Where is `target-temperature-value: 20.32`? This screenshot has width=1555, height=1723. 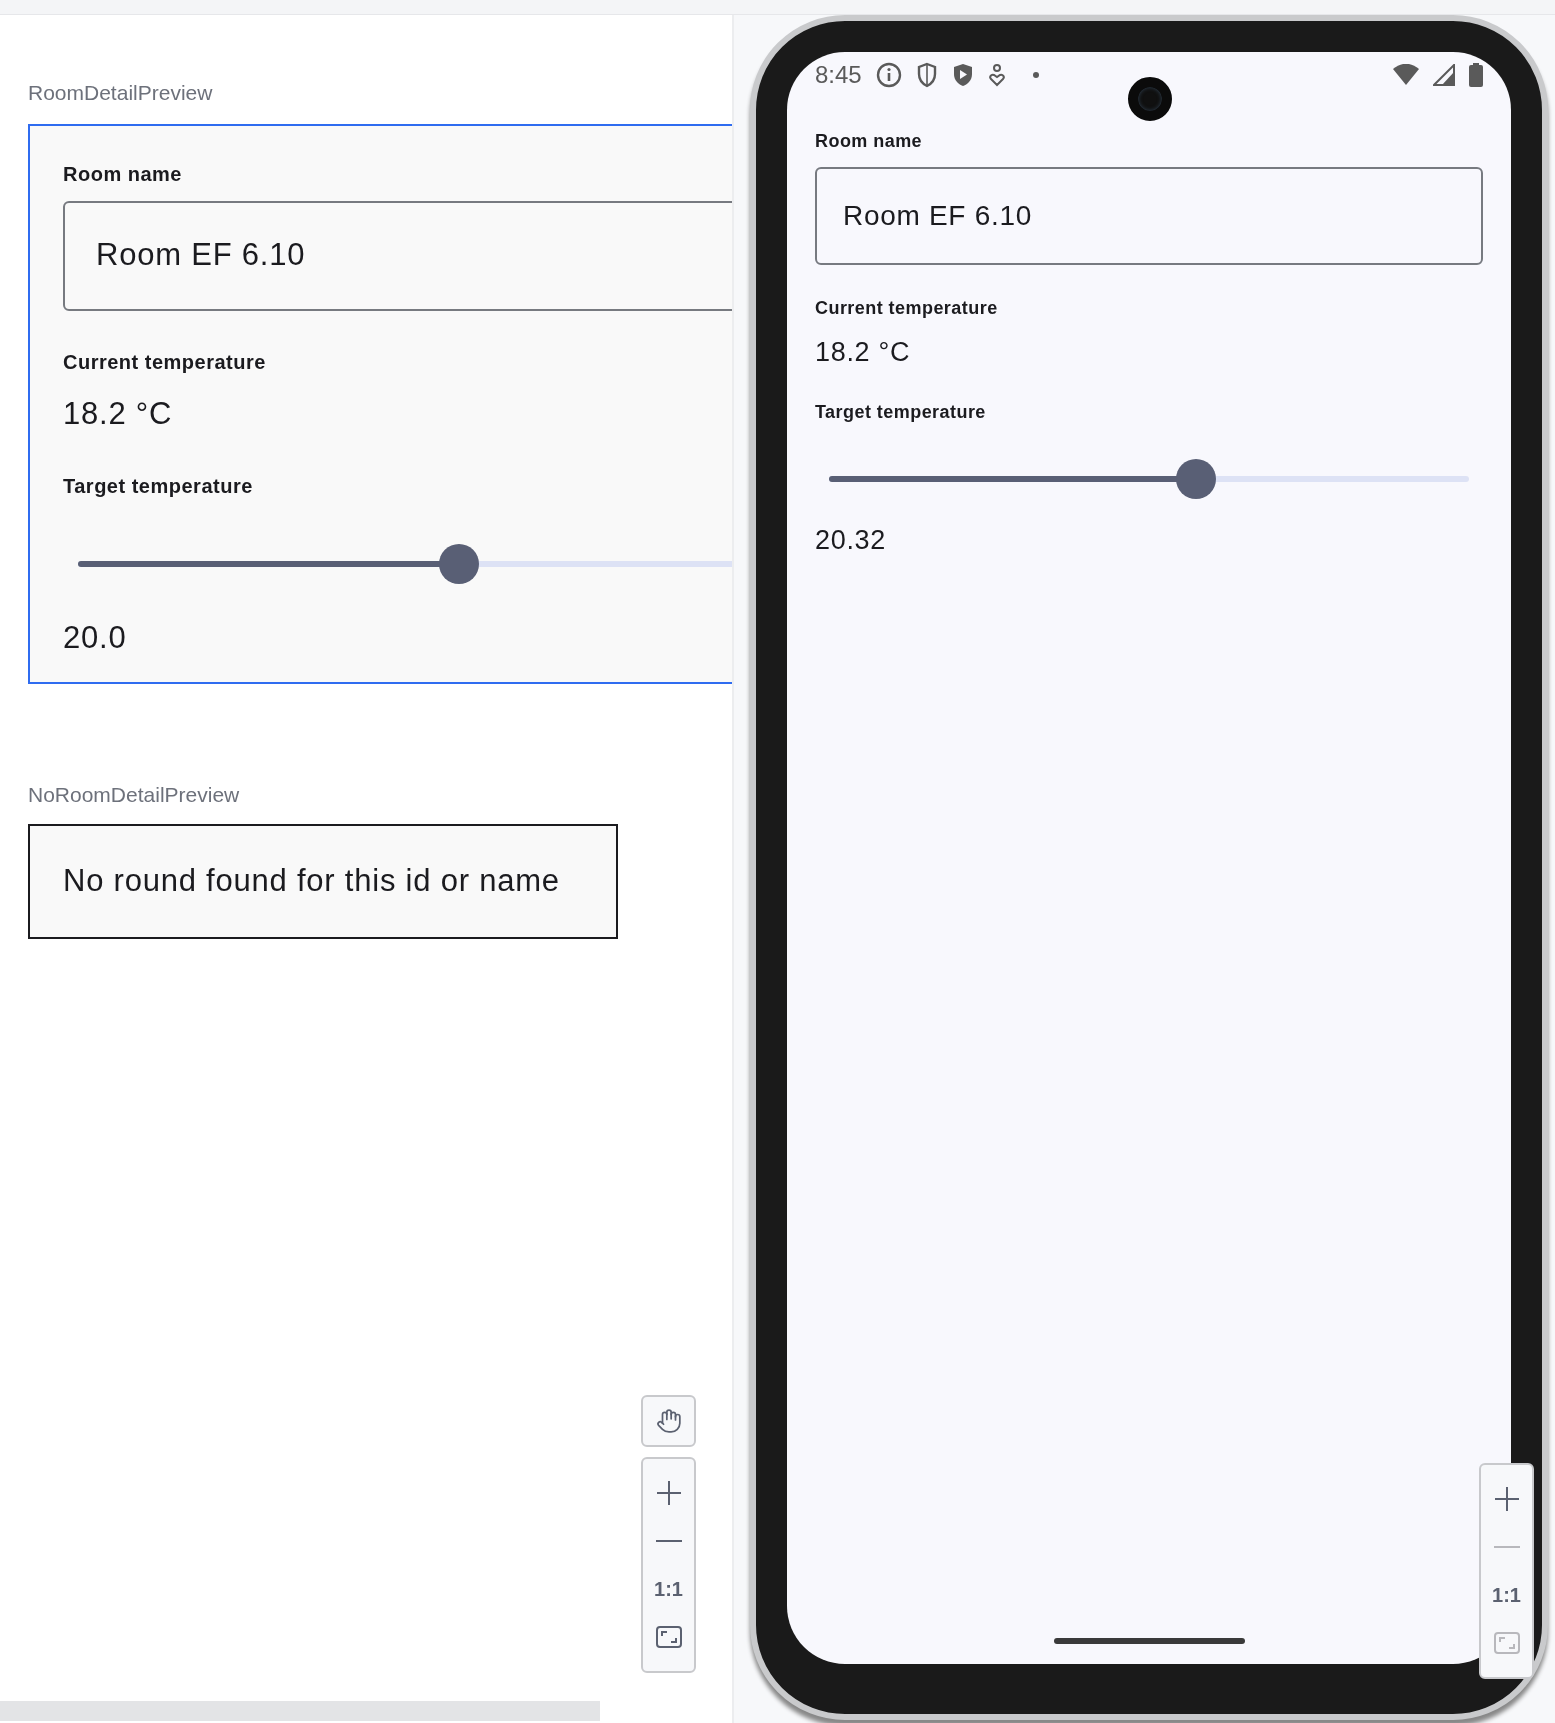 target-temperature-value: 20.32 is located at coordinates (851, 540).